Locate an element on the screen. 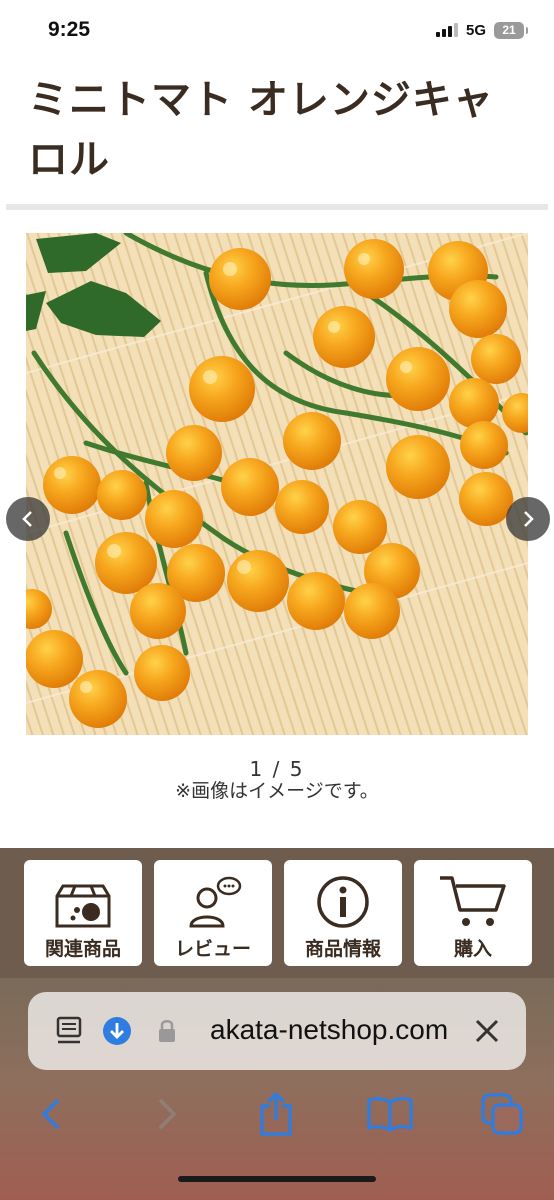 The image size is (554, 1200). status-indicators: 5G 21 is located at coordinates (481, 30).